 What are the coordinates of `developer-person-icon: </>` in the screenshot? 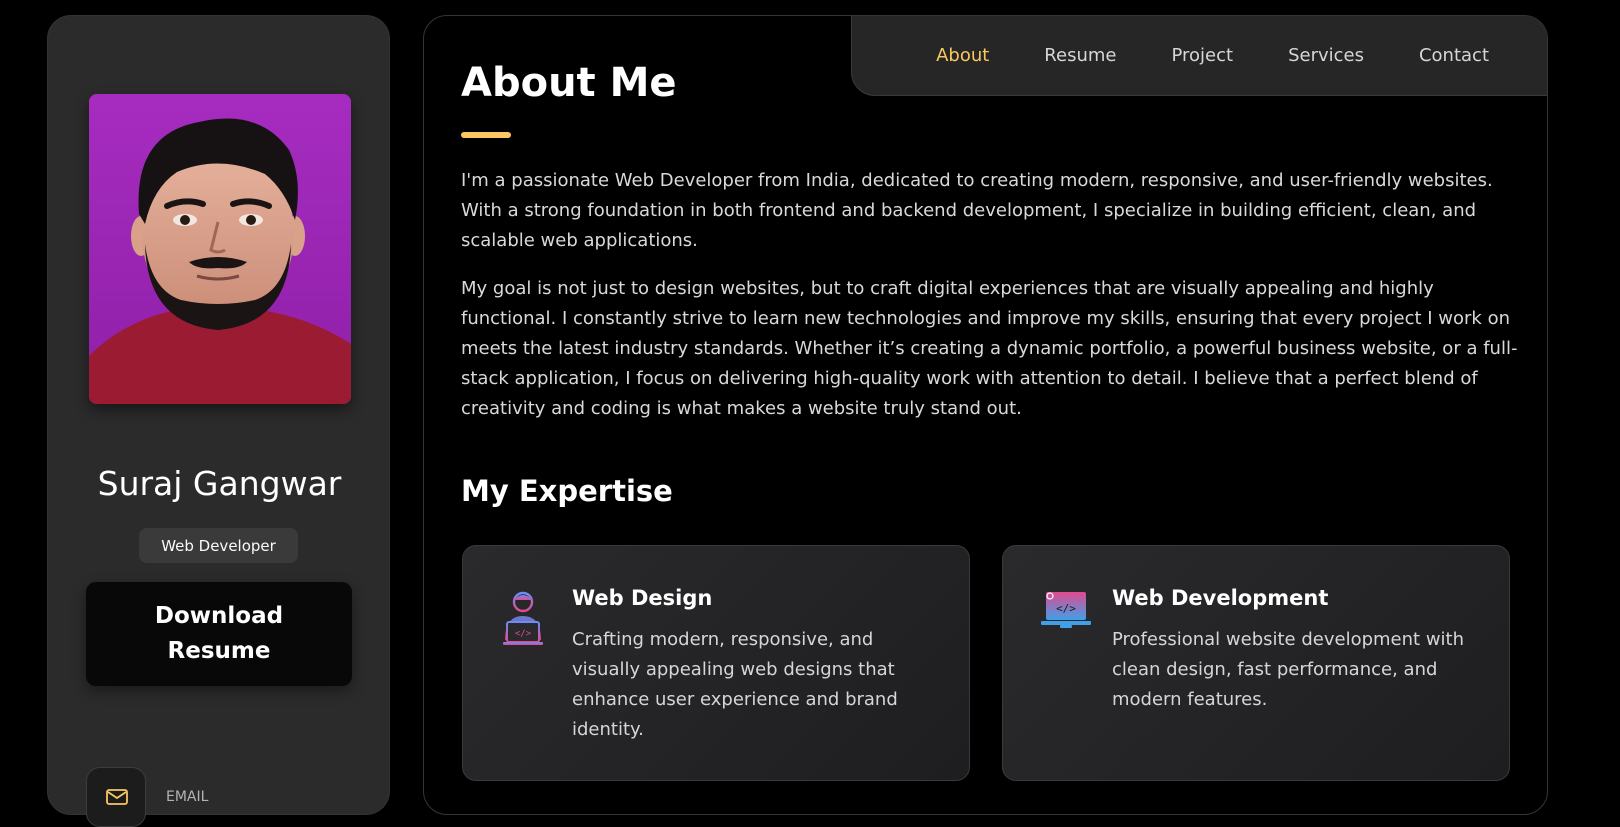 It's located at (523, 620).